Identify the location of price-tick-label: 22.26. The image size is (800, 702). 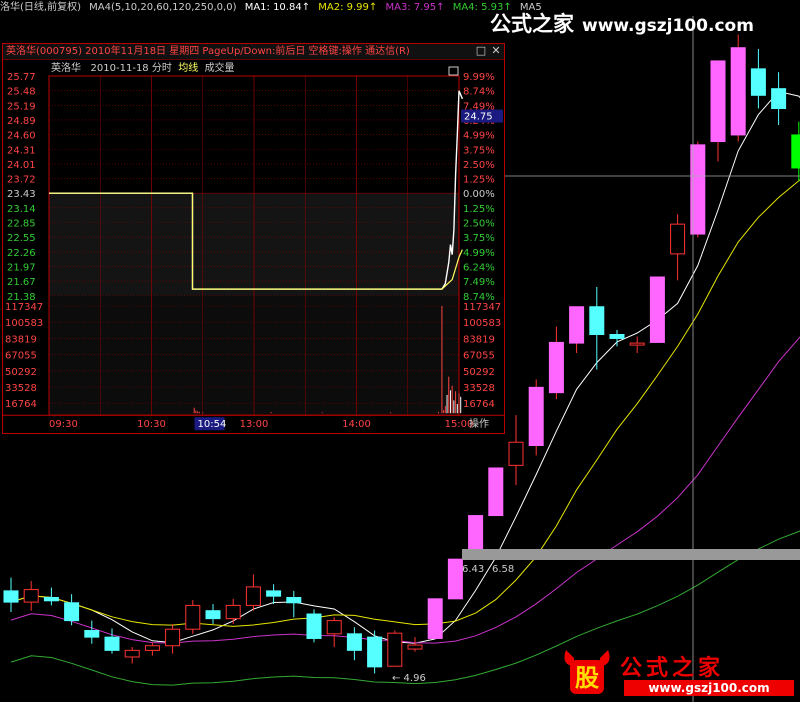
(21, 253).